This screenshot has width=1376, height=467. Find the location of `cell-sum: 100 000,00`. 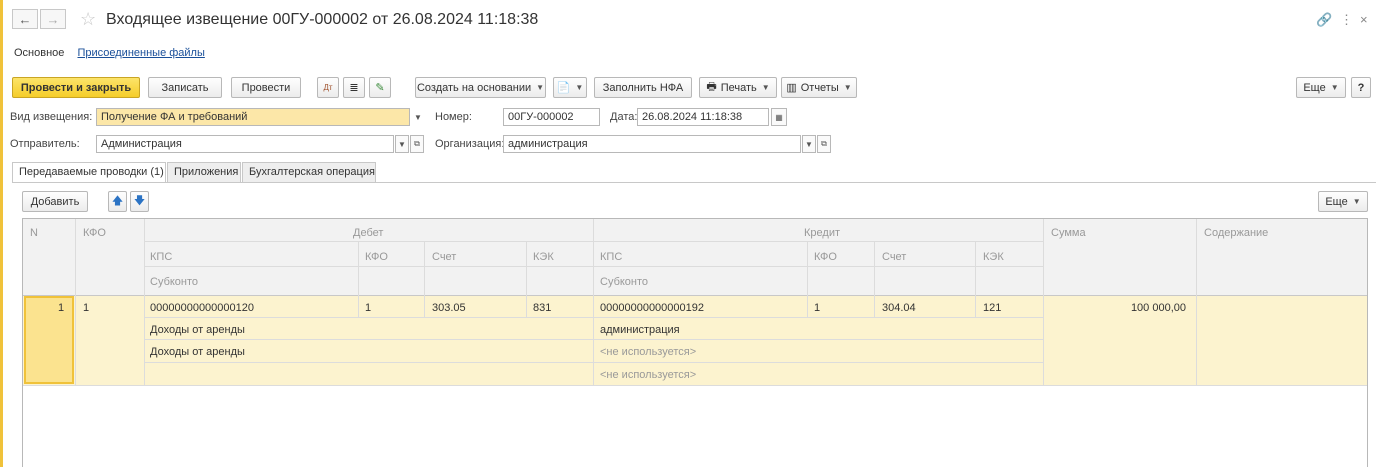

cell-sum: 100 000,00 is located at coordinates (1118, 308).